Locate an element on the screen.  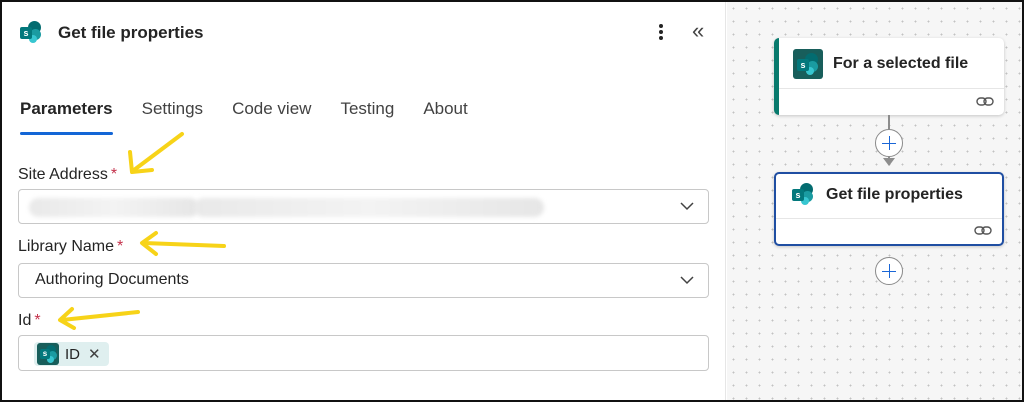
tab-parameters: Parameters is located at coordinates (66, 117).